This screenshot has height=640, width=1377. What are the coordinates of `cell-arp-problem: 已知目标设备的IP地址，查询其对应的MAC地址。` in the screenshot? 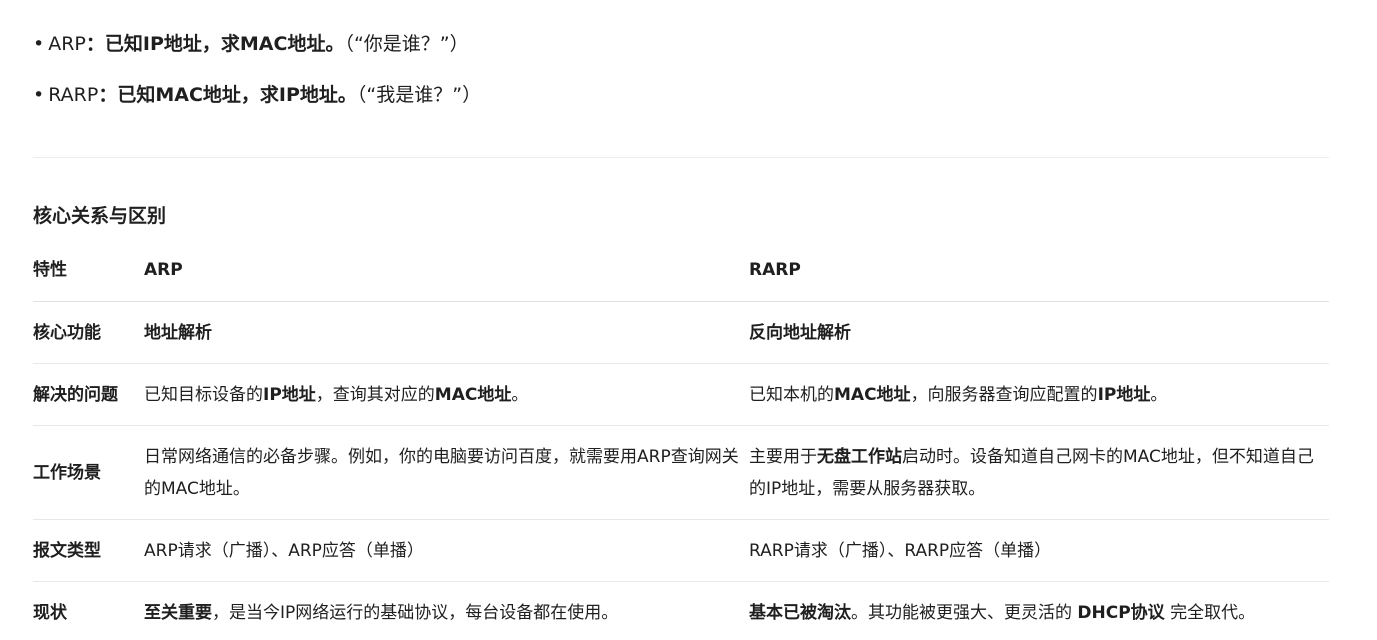 It's located at (446, 395).